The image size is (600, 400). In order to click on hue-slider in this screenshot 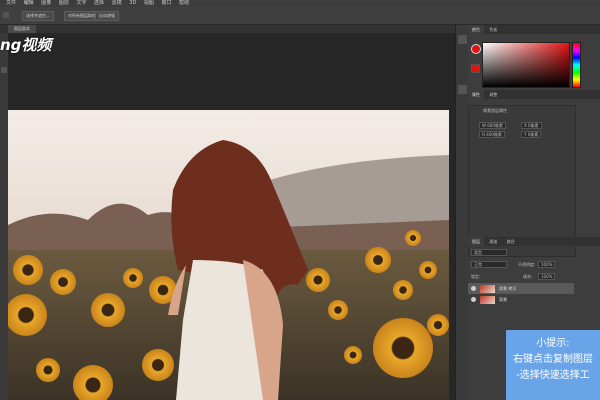, I will do `click(576, 65)`.